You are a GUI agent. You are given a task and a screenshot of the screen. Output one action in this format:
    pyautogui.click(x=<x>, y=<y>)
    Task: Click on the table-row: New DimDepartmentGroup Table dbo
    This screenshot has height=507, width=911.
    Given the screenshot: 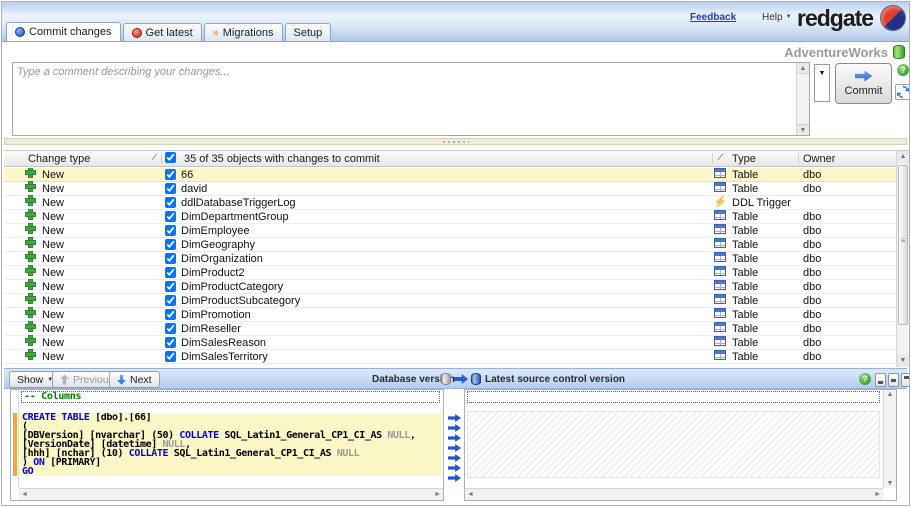 What is the action you would take?
    pyautogui.click(x=450, y=217)
    